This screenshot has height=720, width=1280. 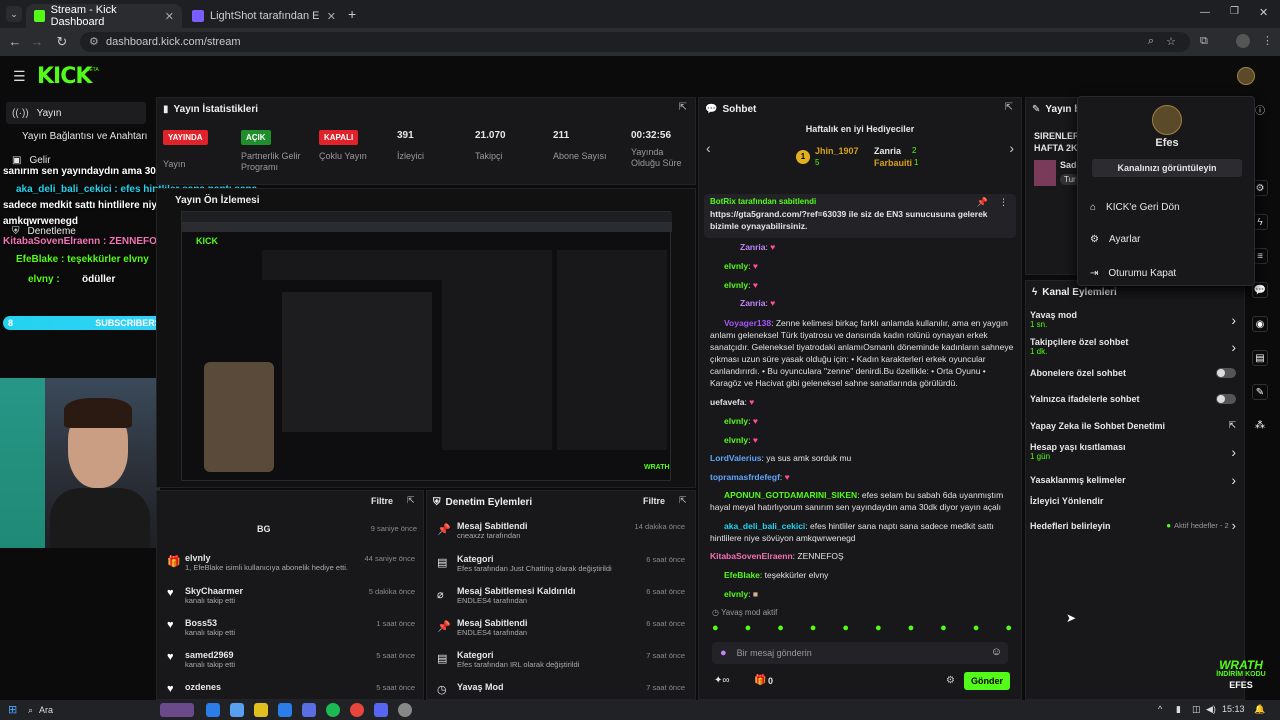 What do you see at coordinates (860, 653) in the screenshot?
I see `chat-input: ● Bir mesaj gönderin ☺` at bounding box center [860, 653].